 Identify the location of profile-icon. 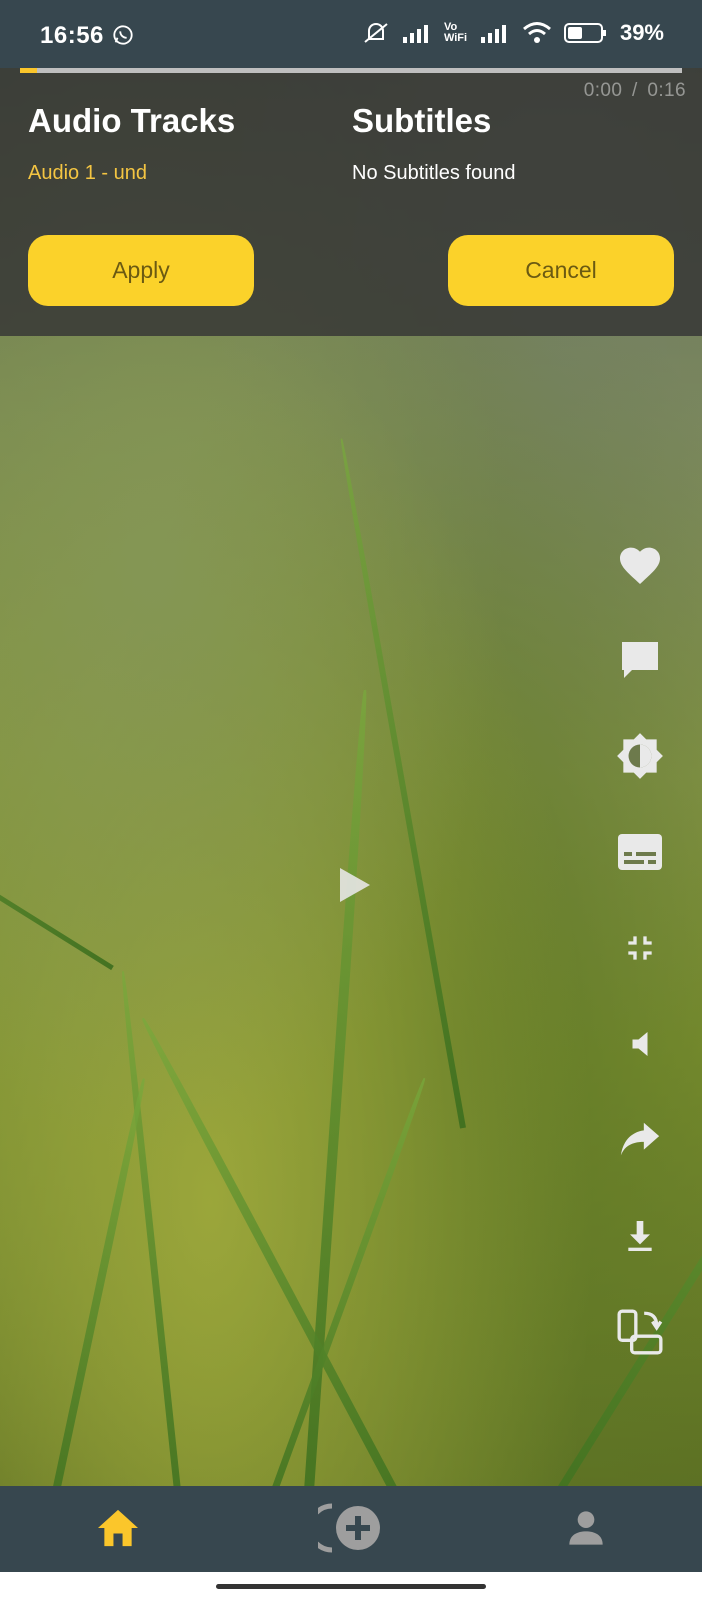
(586, 1528).